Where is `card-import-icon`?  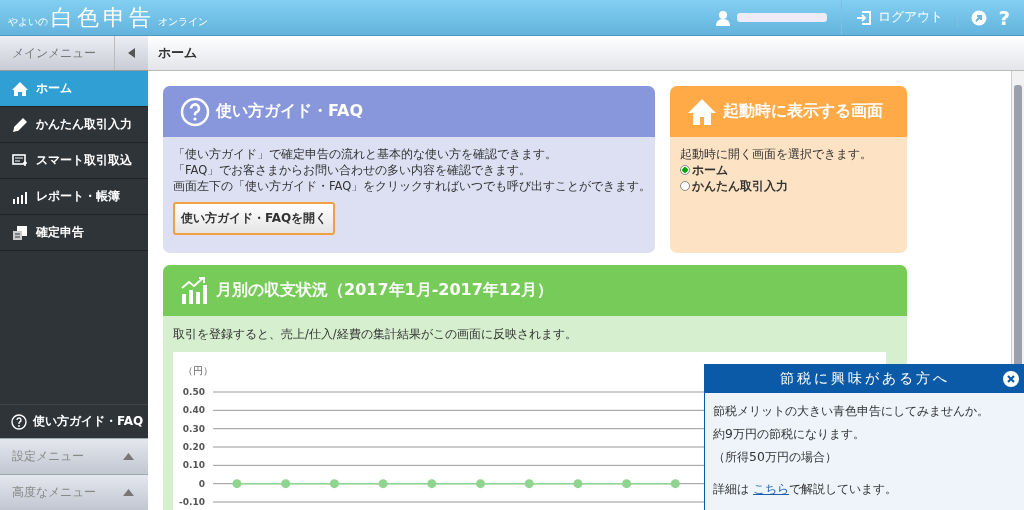 card-import-icon is located at coordinates (20, 160).